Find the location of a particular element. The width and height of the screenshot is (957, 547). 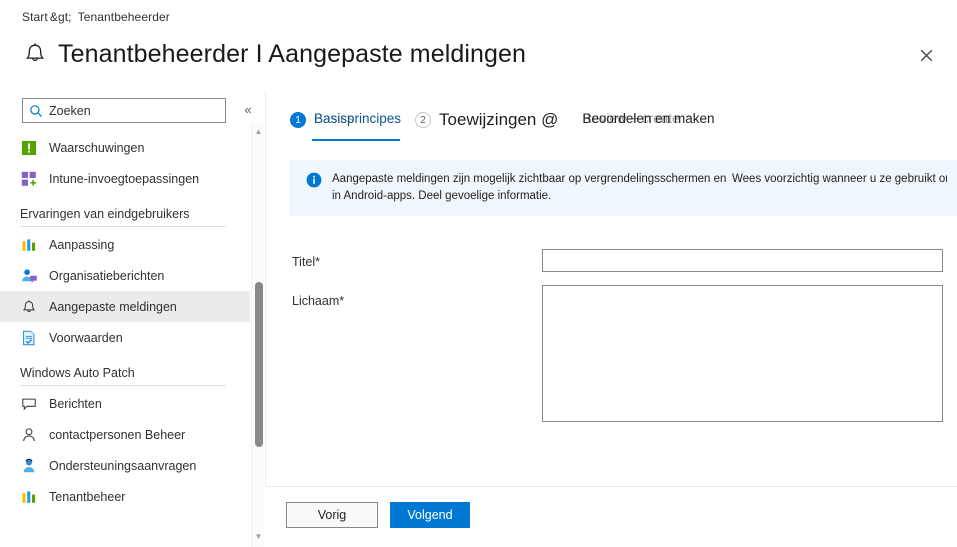

body-field-label: Lichaam* is located at coordinates (318, 301).